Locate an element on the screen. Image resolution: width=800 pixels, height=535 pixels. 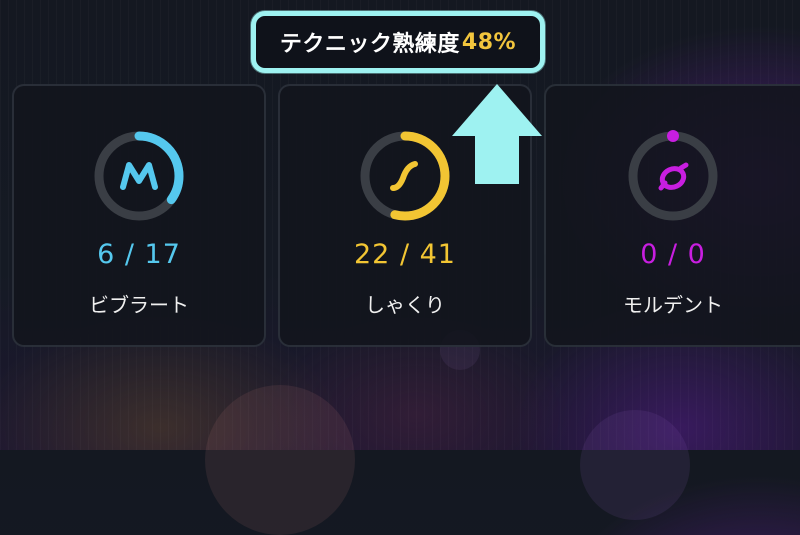
header-percent: 48% is located at coordinates (489, 42).